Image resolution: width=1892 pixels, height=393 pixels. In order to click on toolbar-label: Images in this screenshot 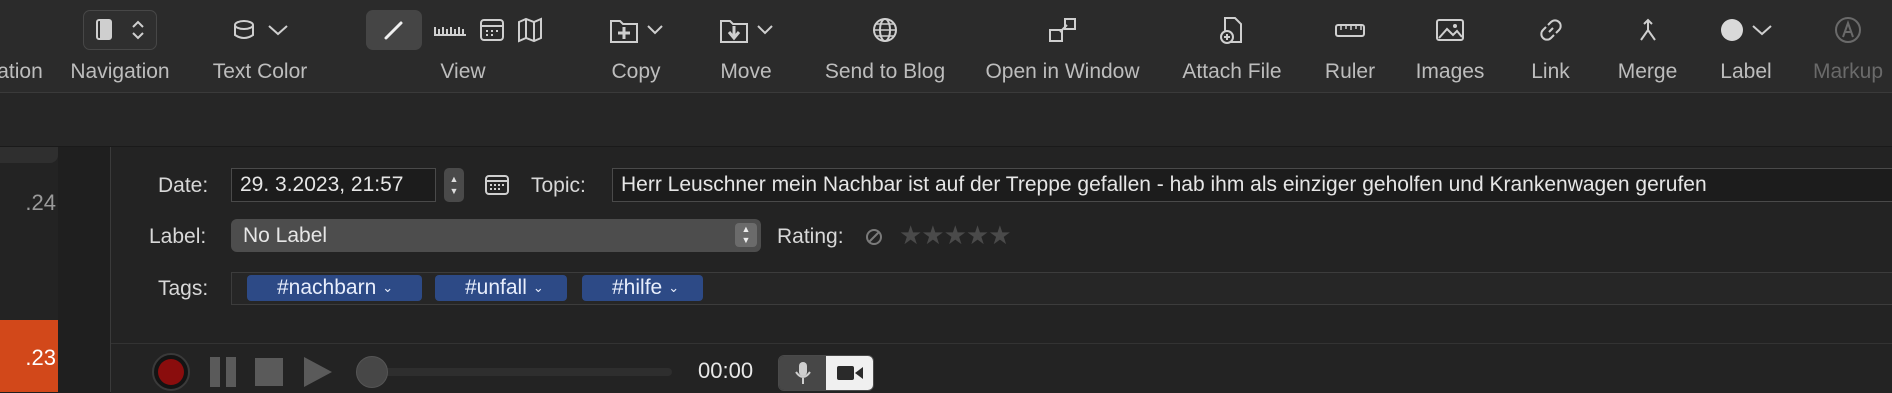, I will do `click(1450, 71)`.